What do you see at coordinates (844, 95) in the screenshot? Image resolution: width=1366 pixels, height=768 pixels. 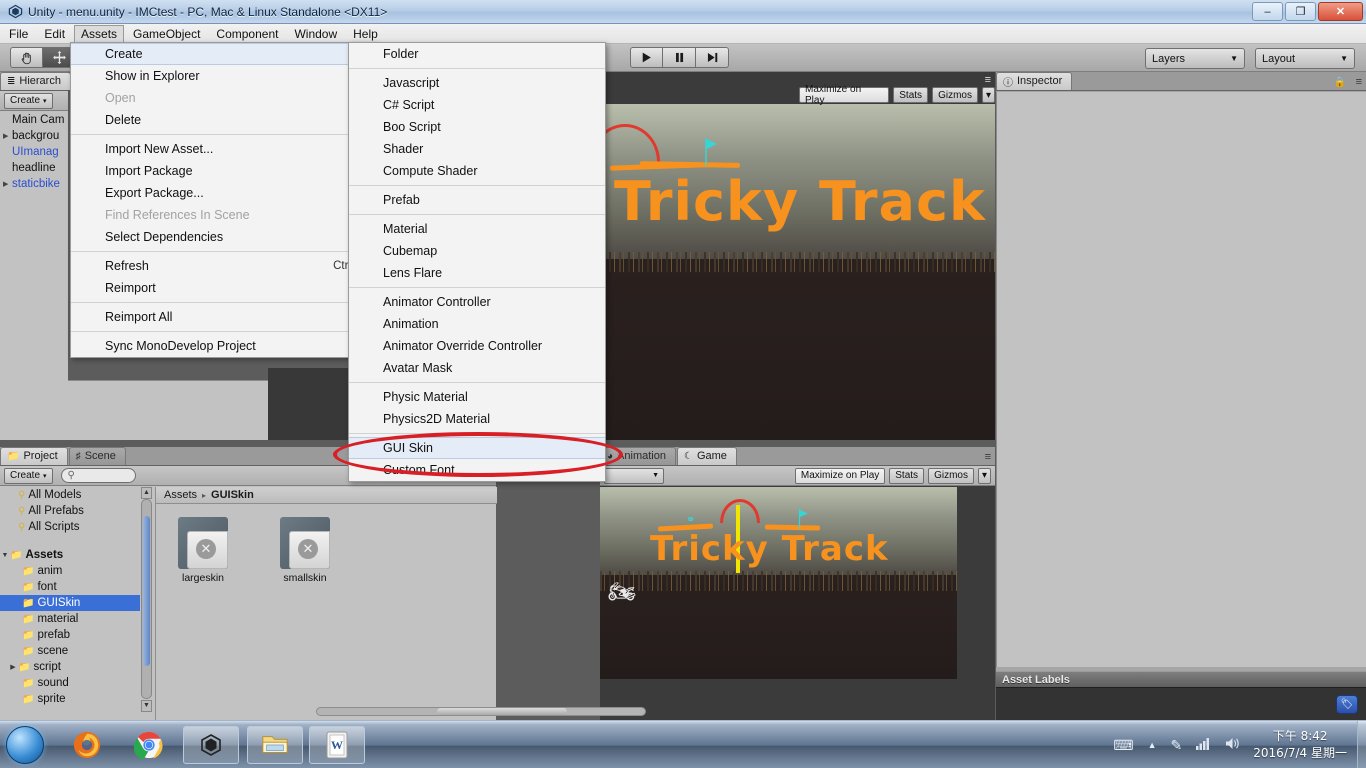 I see `scene-maximize-on-play-button: Maximize on Play` at bounding box center [844, 95].